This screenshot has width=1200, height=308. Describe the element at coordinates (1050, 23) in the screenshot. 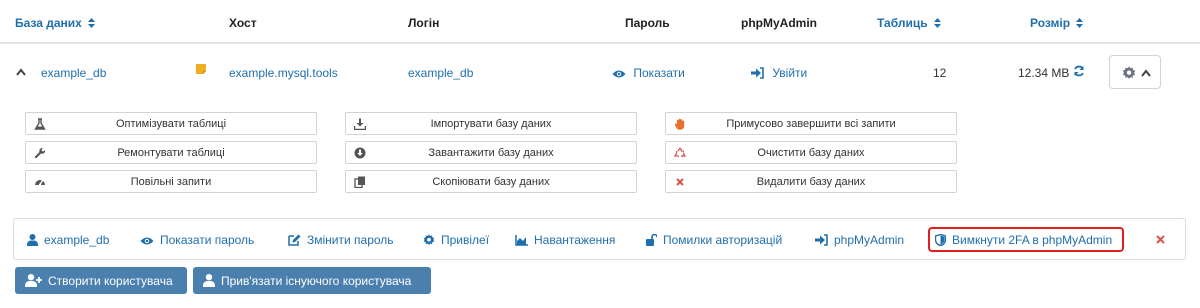

I see `col-size-label: Розмір` at that location.